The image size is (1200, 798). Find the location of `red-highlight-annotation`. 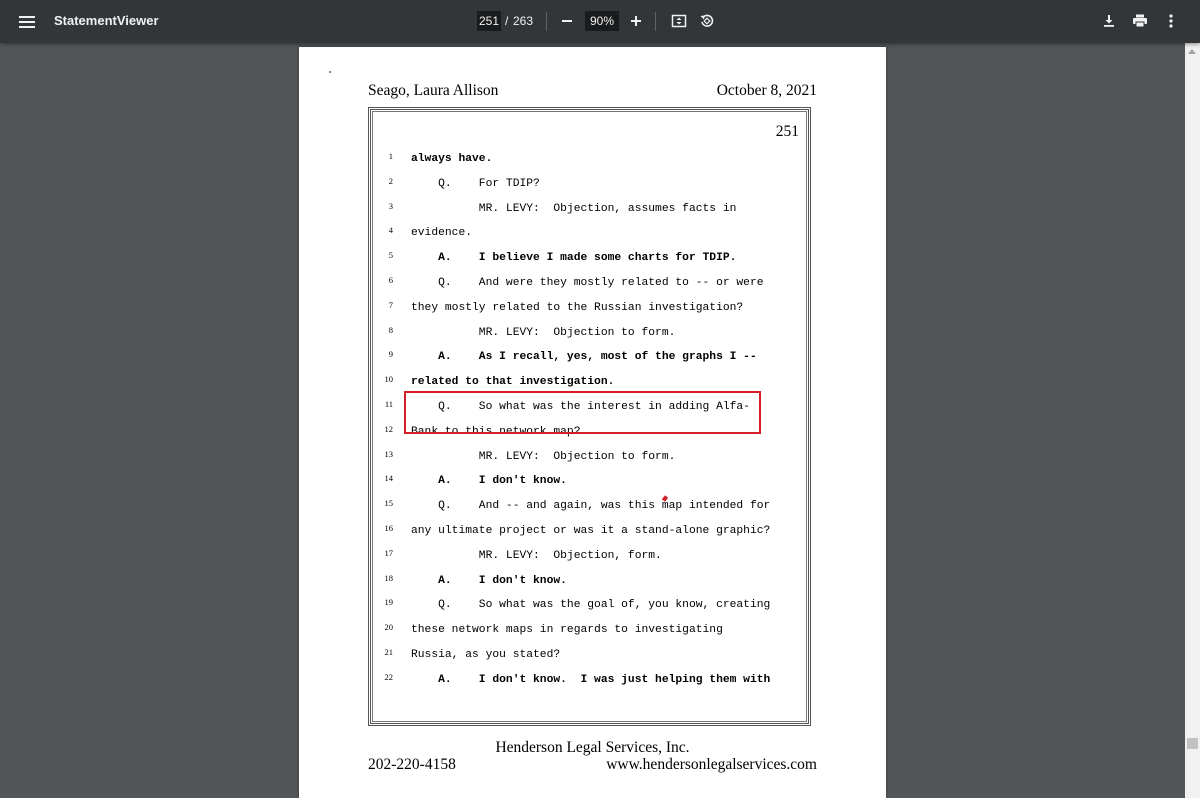

red-highlight-annotation is located at coordinates (582, 412).